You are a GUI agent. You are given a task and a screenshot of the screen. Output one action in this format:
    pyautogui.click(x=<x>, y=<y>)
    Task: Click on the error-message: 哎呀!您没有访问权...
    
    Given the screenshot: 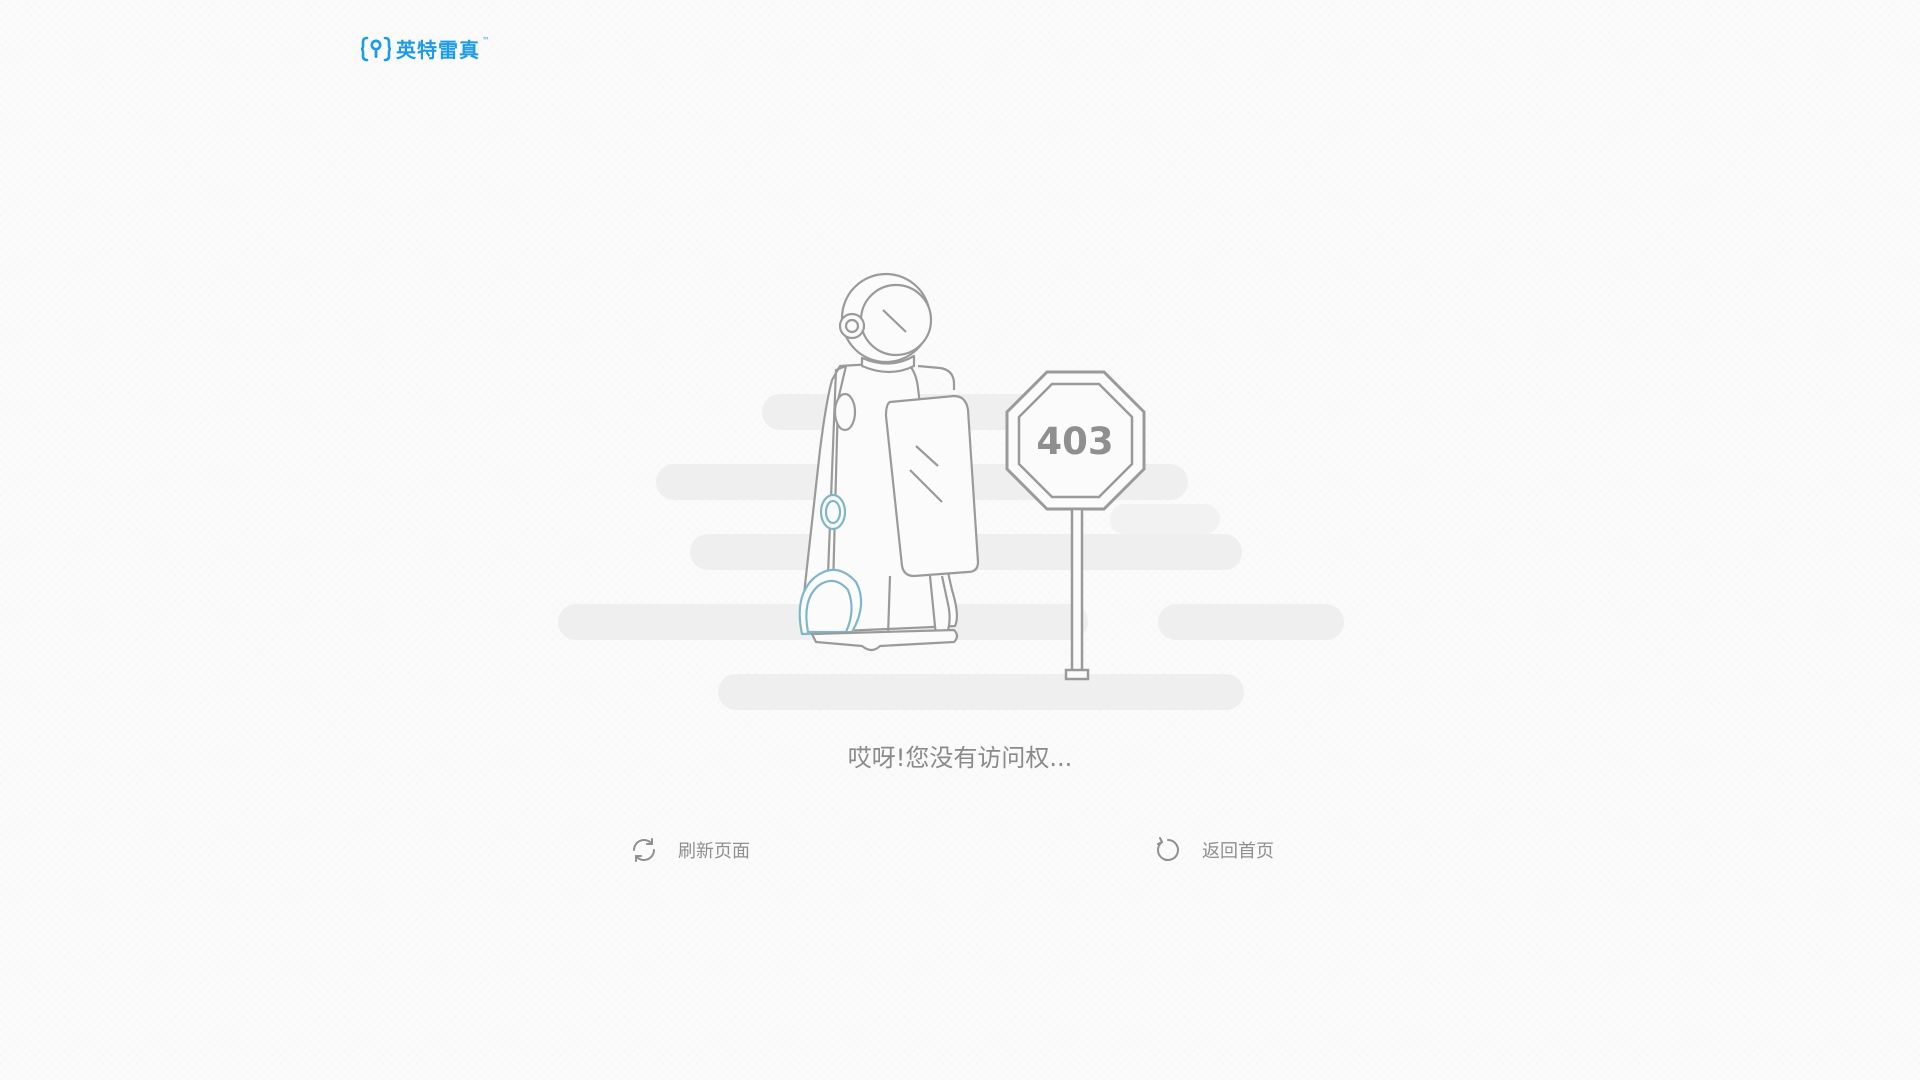 What is the action you would take?
    pyautogui.click(x=960, y=758)
    